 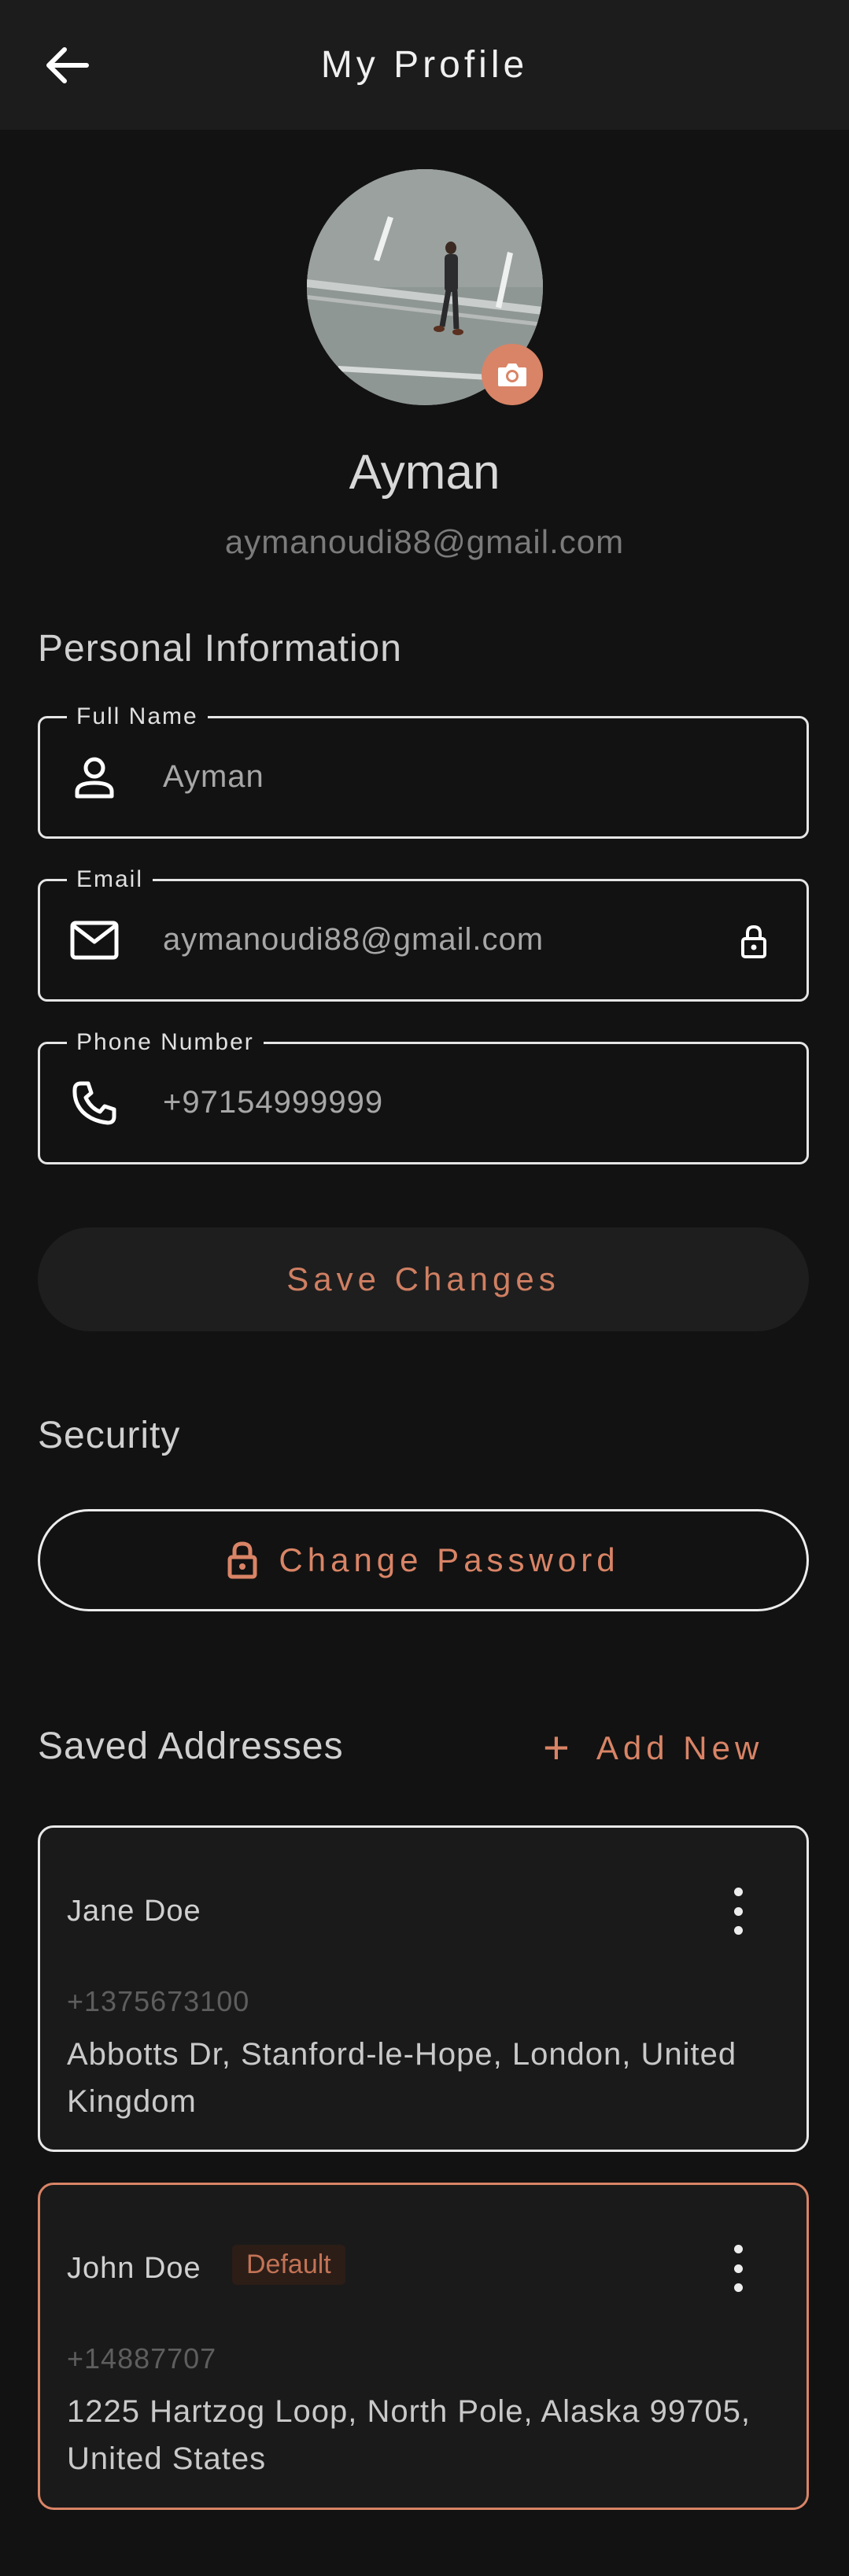 What do you see at coordinates (449, 1560) in the screenshot?
I see `change-password-label: Change Password` at bounding box center [449, 1560].